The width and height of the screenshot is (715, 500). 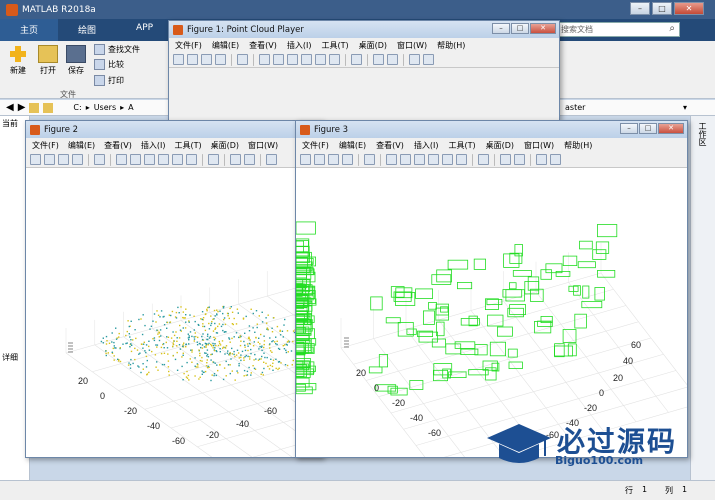 What do you see at coordinates (702, 298) in the screenshot?
I see `workspace-strip: 工作区` at bounding box center [702, 298].